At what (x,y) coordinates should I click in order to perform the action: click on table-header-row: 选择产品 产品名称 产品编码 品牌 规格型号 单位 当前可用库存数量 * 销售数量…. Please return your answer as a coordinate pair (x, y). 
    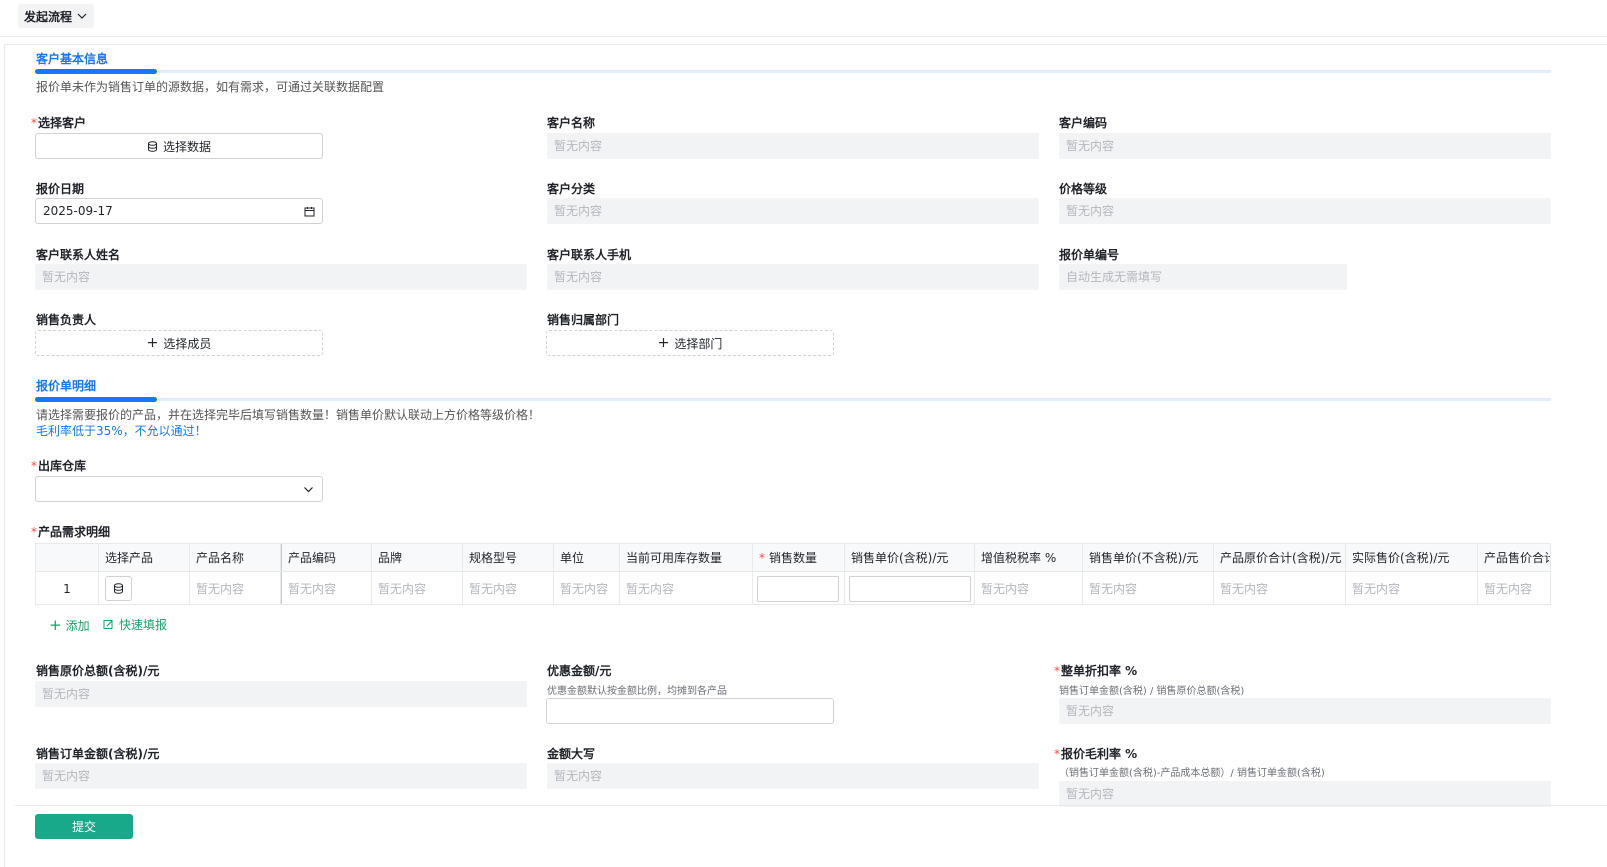
    Looking at the image, I should click on (793, 558).